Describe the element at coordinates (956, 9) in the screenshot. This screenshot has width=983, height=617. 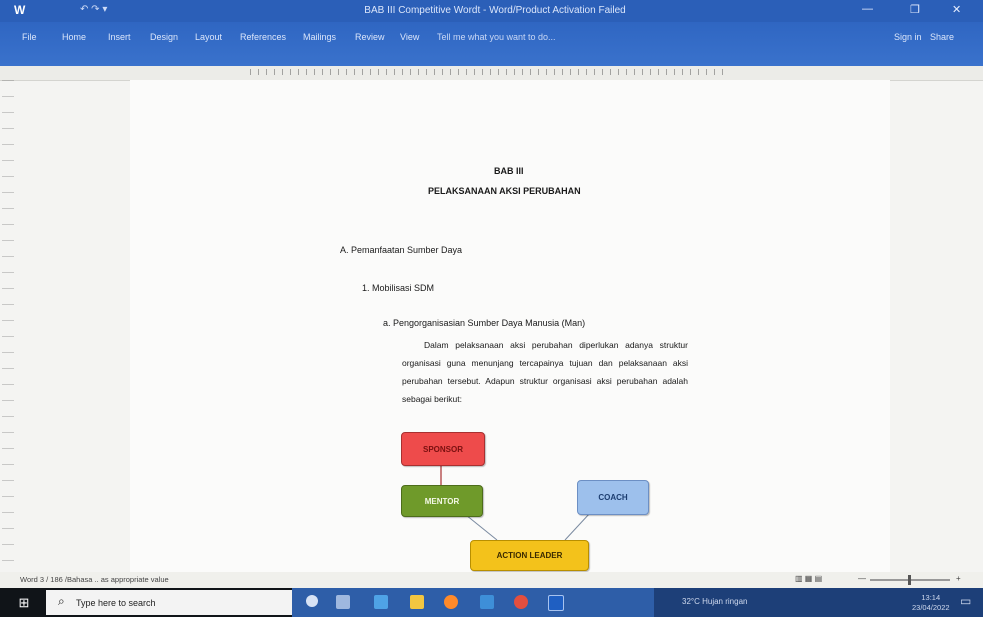
I see `close-button: ✕` at that location.